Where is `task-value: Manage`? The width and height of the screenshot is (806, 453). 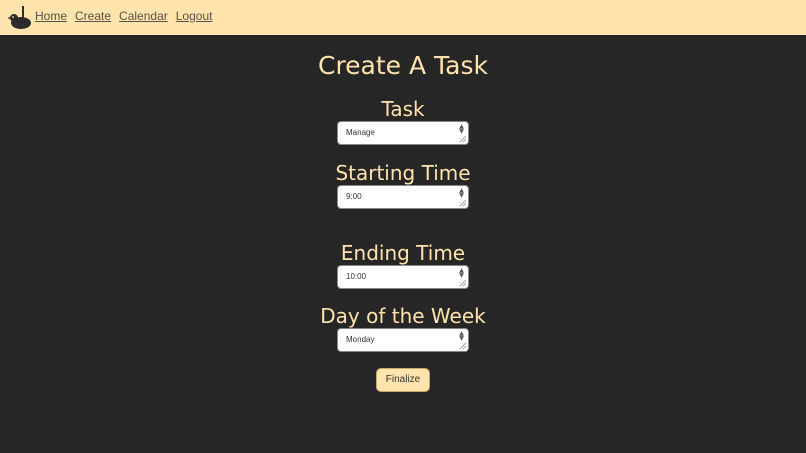
task-value: Manage is located at coordinates (360, 132).